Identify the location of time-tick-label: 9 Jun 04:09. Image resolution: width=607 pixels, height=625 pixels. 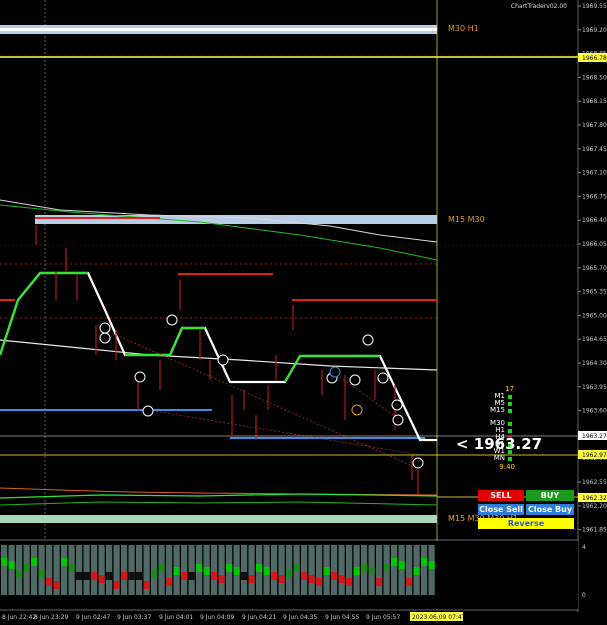
(217, 617).